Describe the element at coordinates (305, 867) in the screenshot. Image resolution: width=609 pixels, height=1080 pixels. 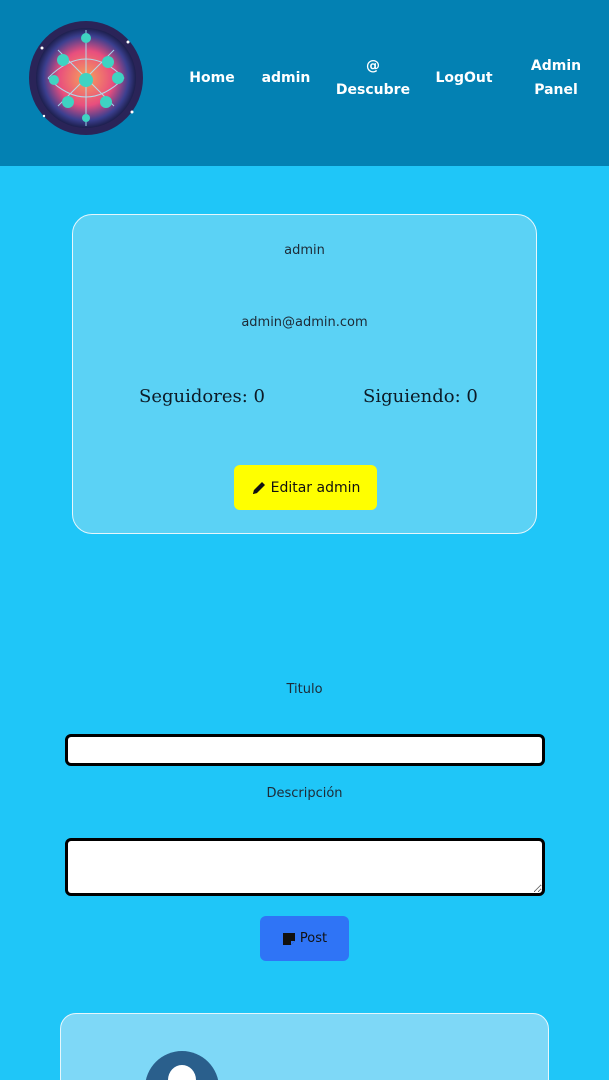
I see `description-textarea` at that location.